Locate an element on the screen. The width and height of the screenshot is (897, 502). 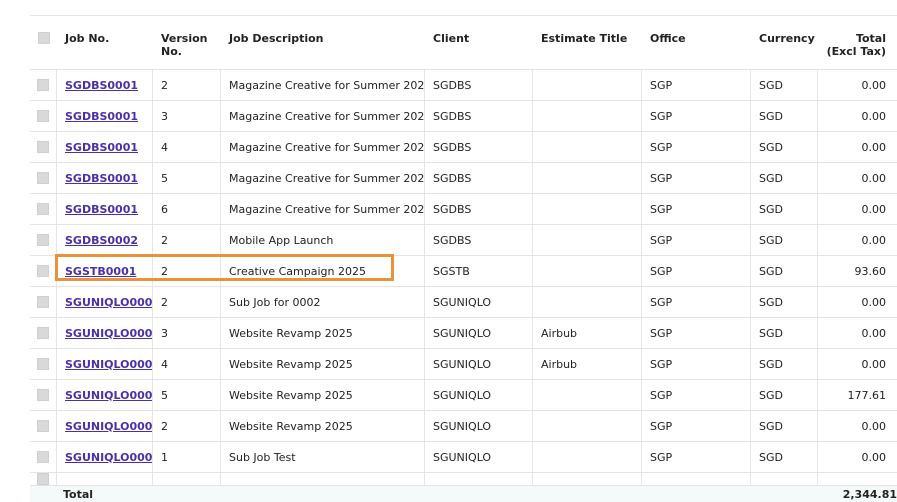
cell-version: 5 is located at coordinates (187, 395).